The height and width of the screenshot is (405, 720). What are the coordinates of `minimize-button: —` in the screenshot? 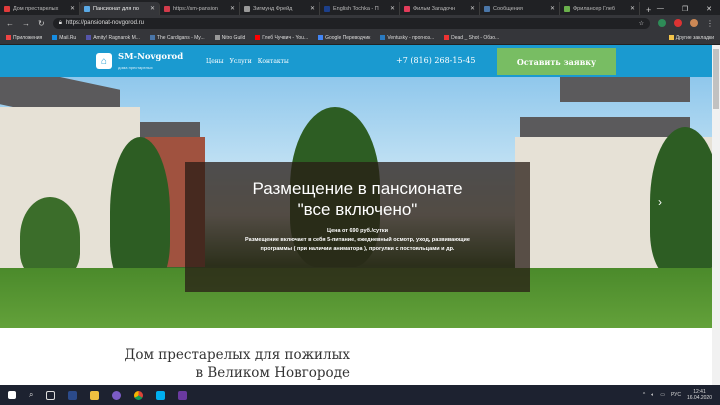 It's located at (660, 8).